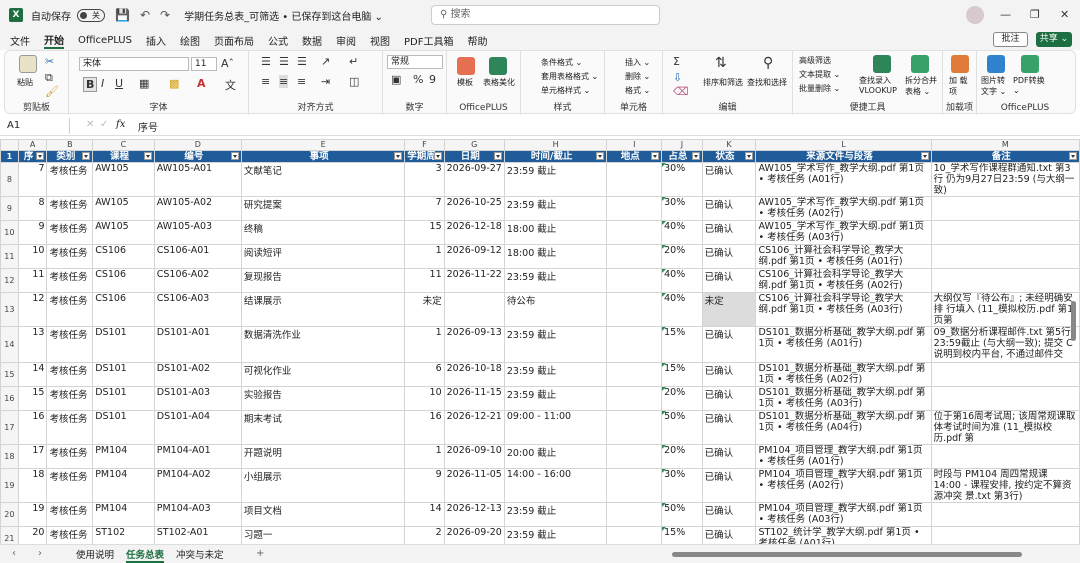 Image resolution: width=1080 pixels, height=563 pixels. I want to click on cell: DS101_数据分析基础_教学大纲.pdf 第1页 • 考核任务 (A04行), so click(843, 427).